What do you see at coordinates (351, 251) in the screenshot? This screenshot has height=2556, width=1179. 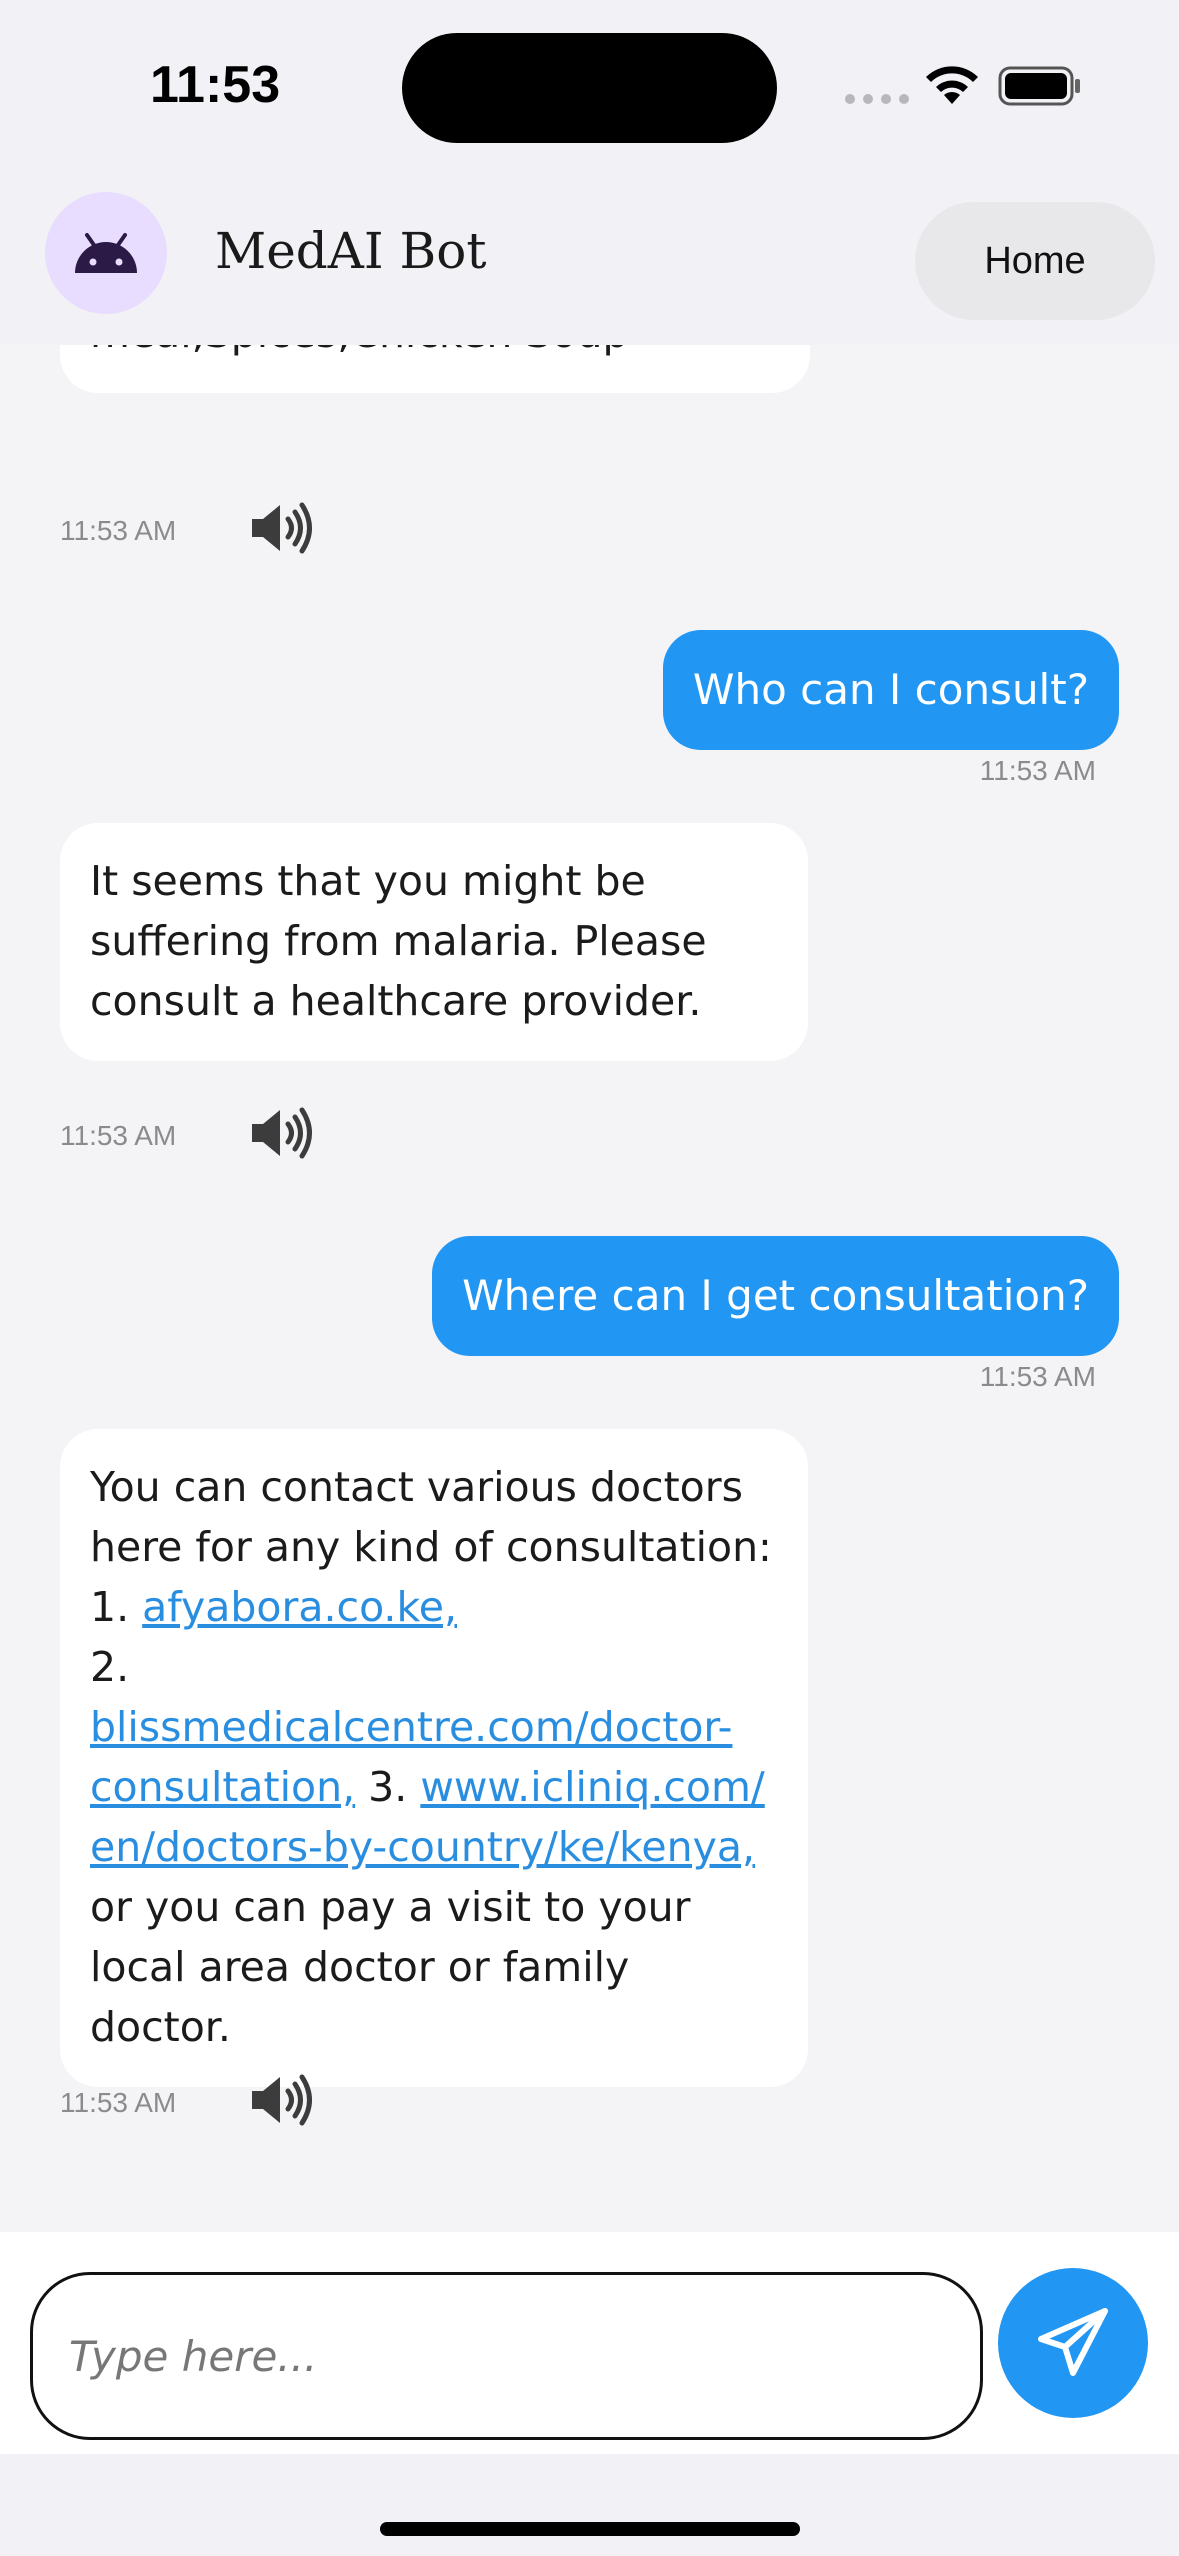 I see `app-title: MedAI Bot` at bounding box center [351, 251].